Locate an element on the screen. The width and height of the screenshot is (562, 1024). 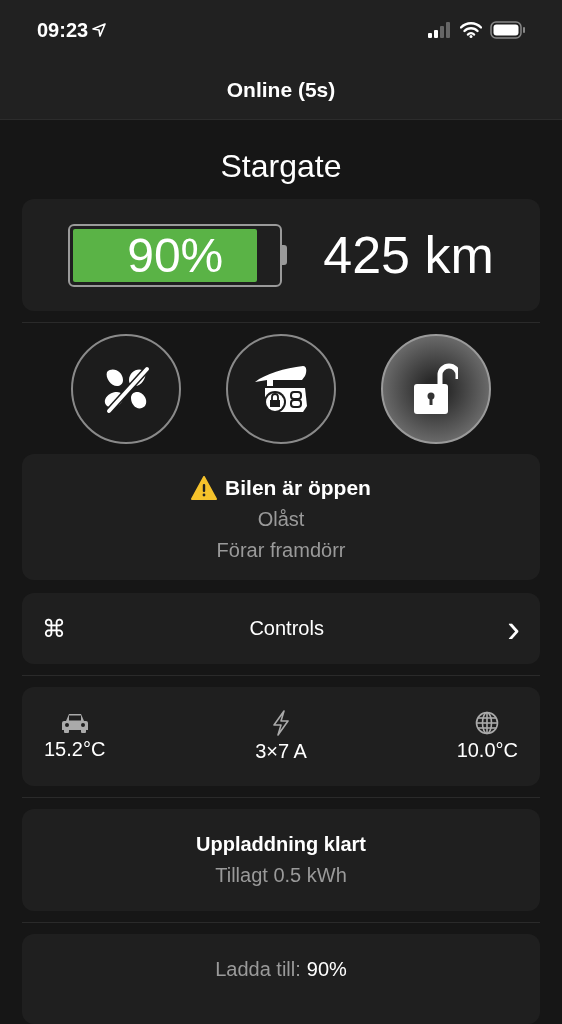
lightning-icon is located at coordinates (281, 723).